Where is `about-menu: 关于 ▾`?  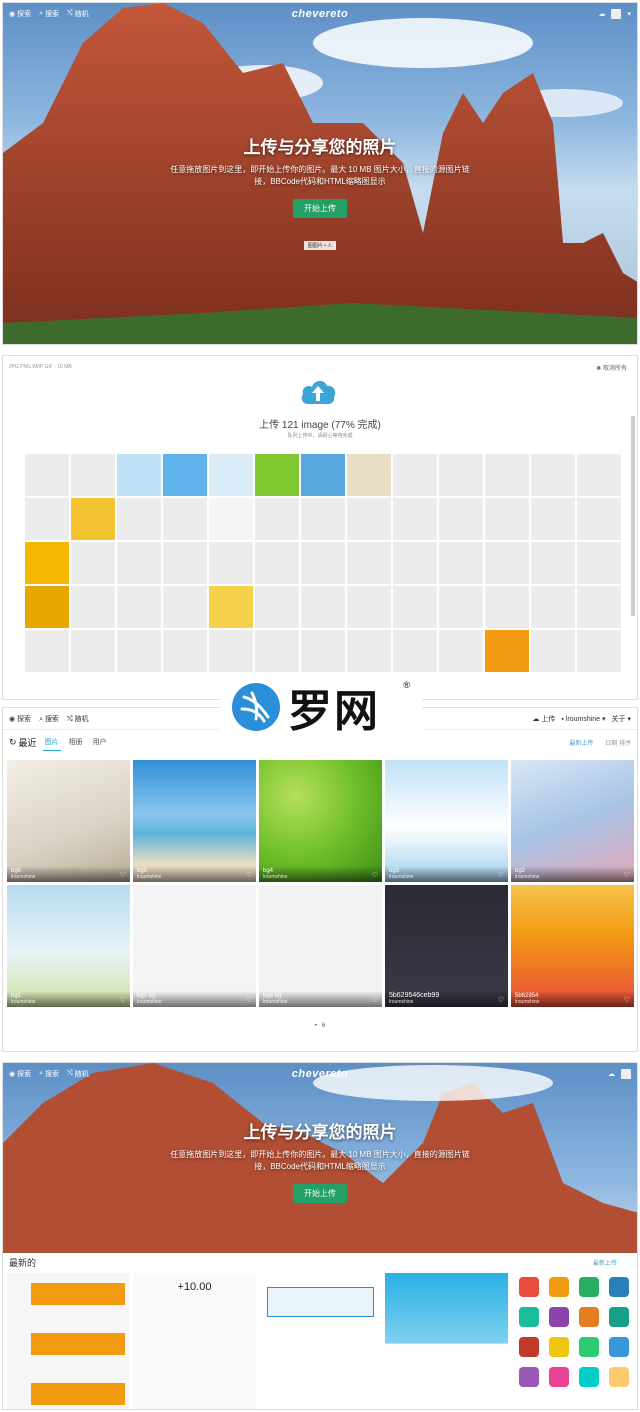 about-menu: 关于 ▾ is located at coordinates (621, 719).